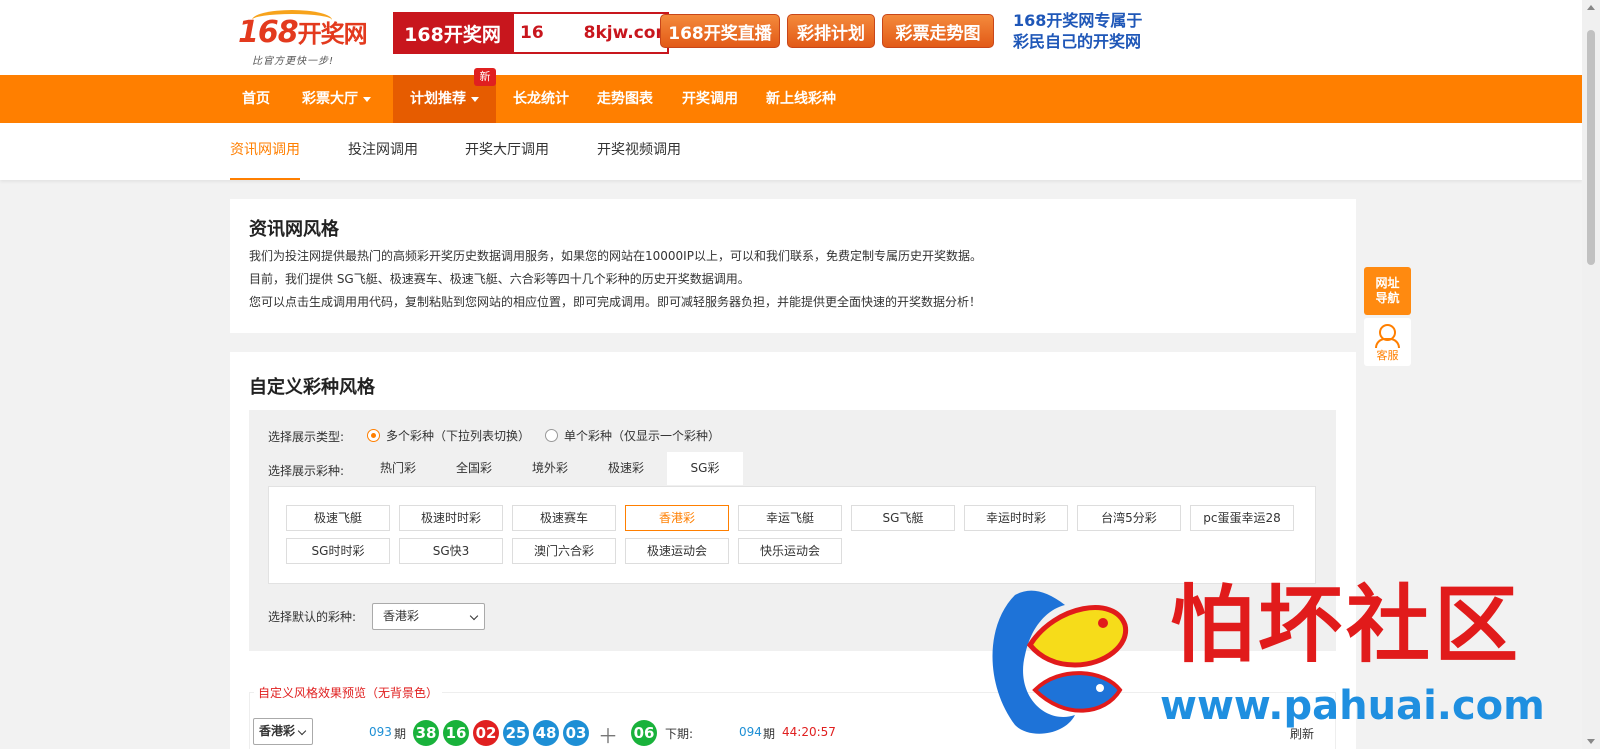  Describe the element at coordinates (256, 99) in the screenshot. I see `nav-item-home: 首页` at that location.